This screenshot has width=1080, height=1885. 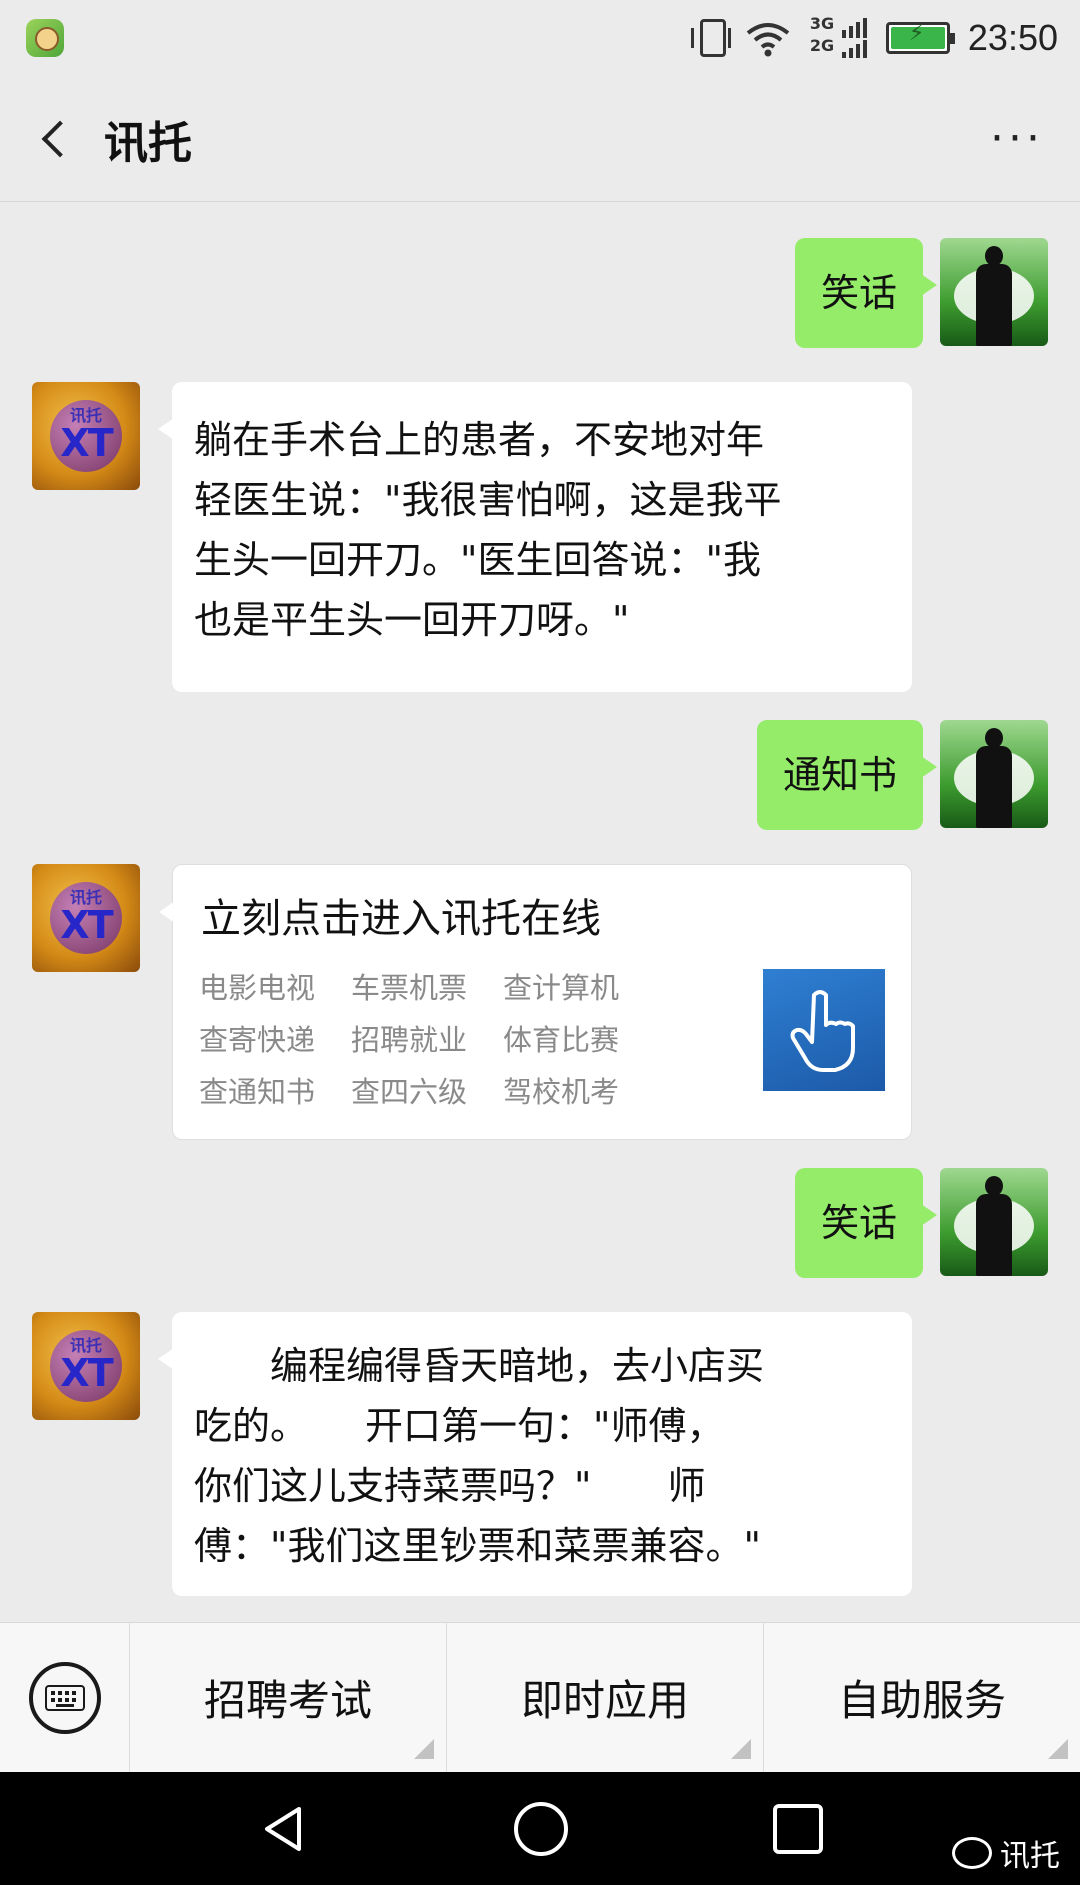 What do you see at coordinates (1020, 138) in the screenshot?
I see `more-options-icon: ···` at bounding box center [1020, 138].